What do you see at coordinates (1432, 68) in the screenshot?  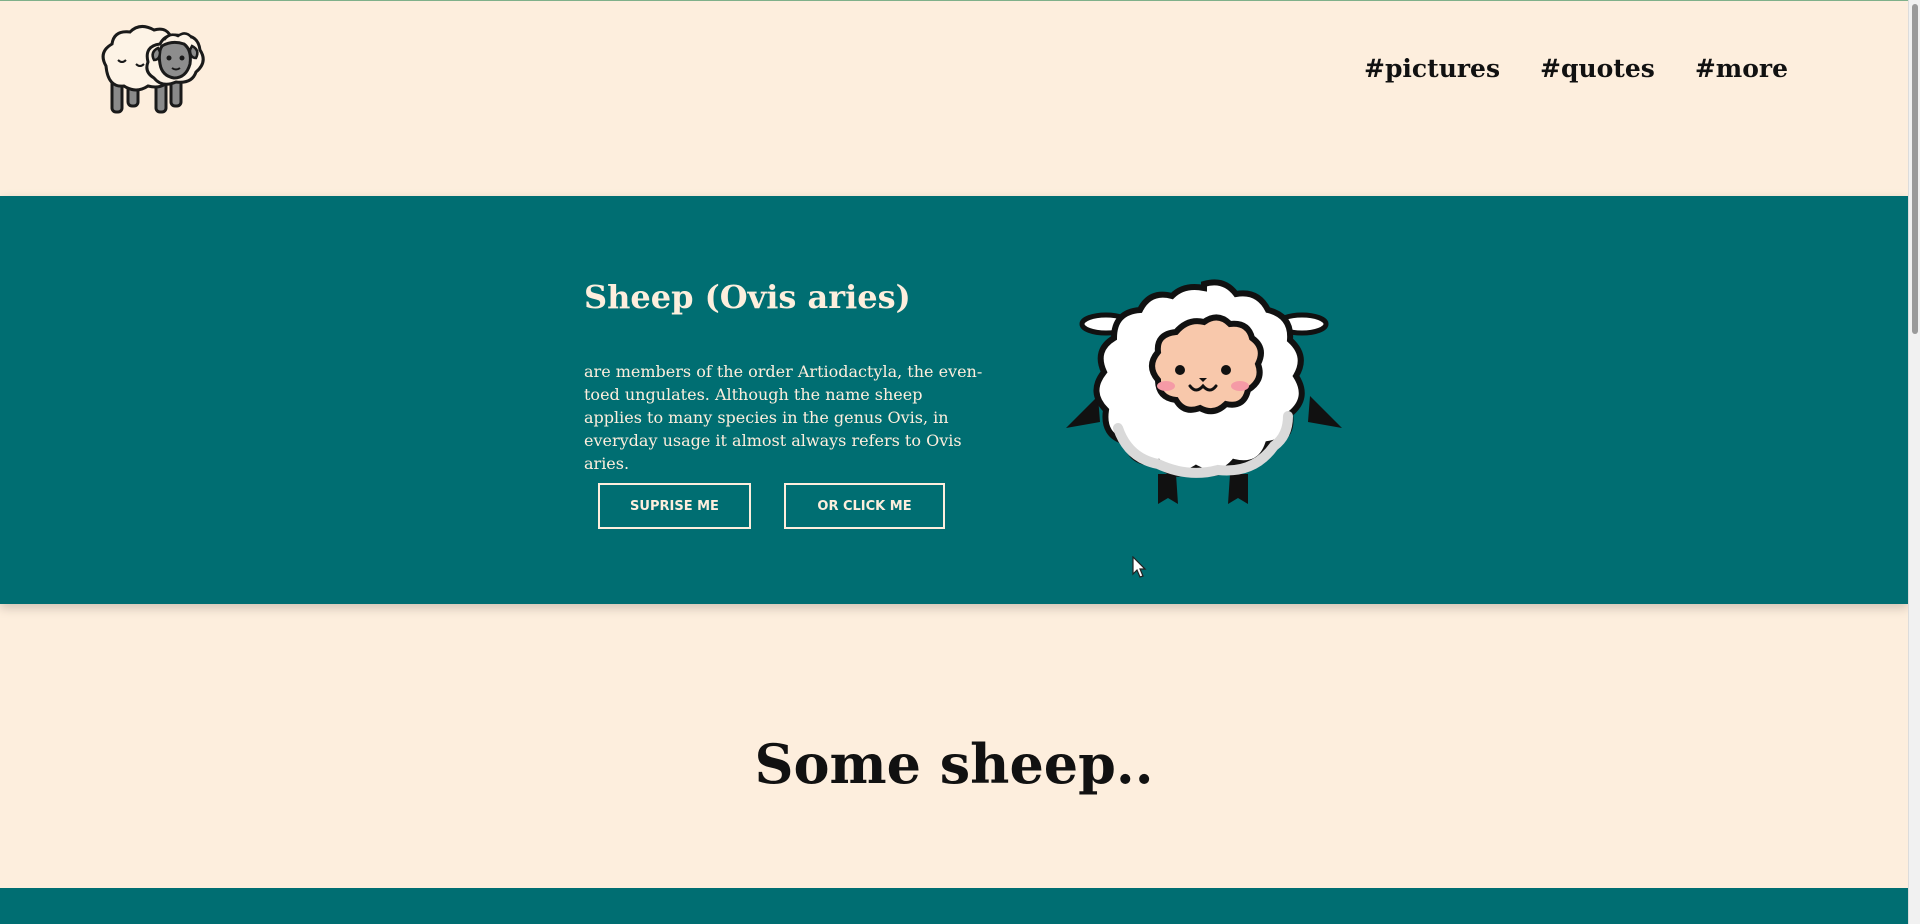 I see `nav-item-pictures: #pictures` at bounding box center [1432, 68].